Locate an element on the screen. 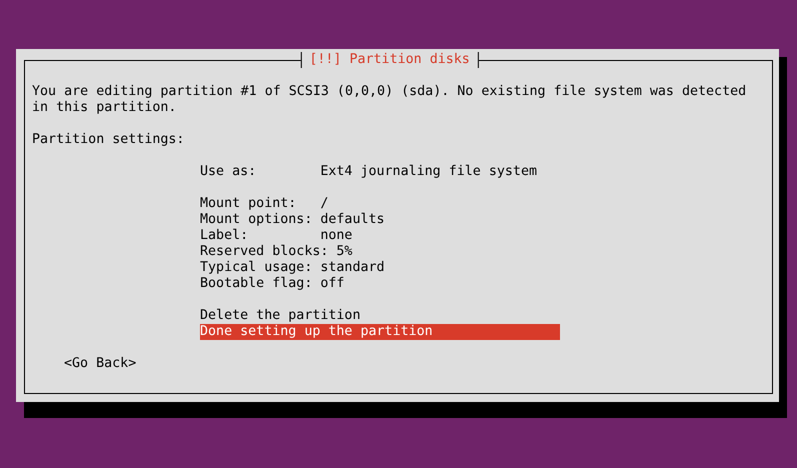 This screenshot has width=797, height=468. menu-item: Use as: Ext4 journaling file system is located at coordinates (380, 172).